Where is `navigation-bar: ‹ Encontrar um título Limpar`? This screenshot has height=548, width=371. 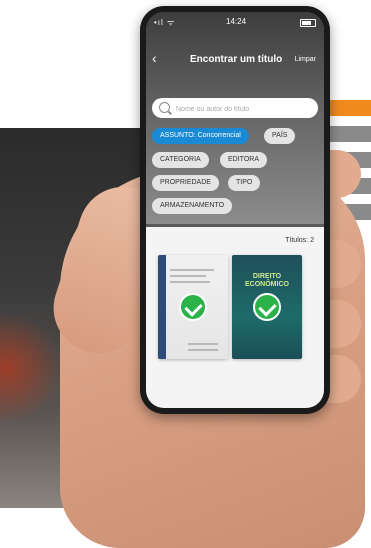 navigation-bar: ‹ Encontrar um título Limpar is located at coordinates (235, 59).